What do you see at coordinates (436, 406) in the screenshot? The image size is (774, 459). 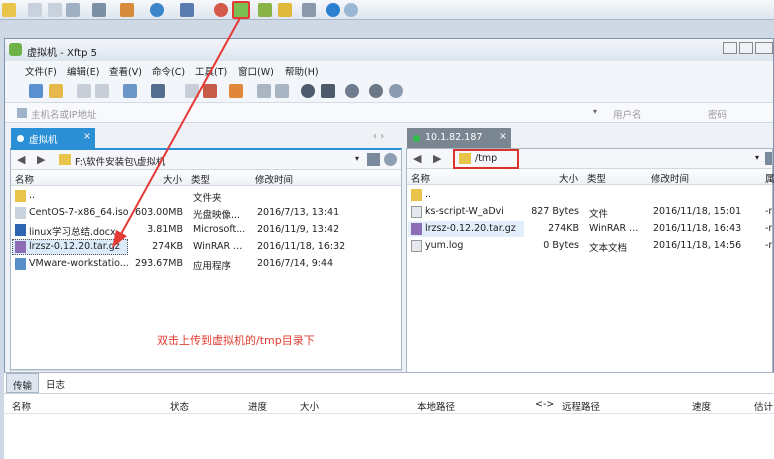 I see `column-local-path: 本地路径` at bounding box center [436, 406].